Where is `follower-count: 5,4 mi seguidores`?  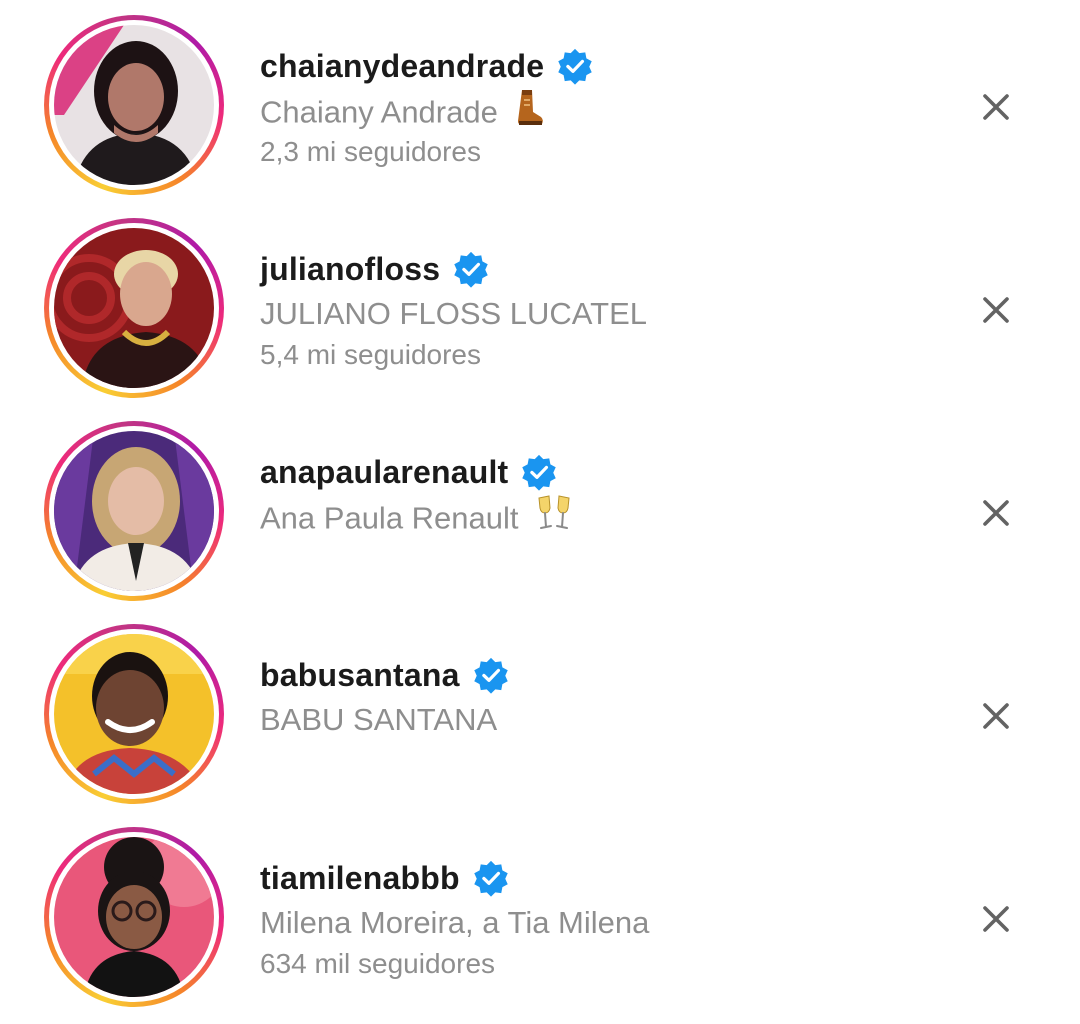
follower-count: 5,4 mi seguidores is located at coordinates (371, 354).